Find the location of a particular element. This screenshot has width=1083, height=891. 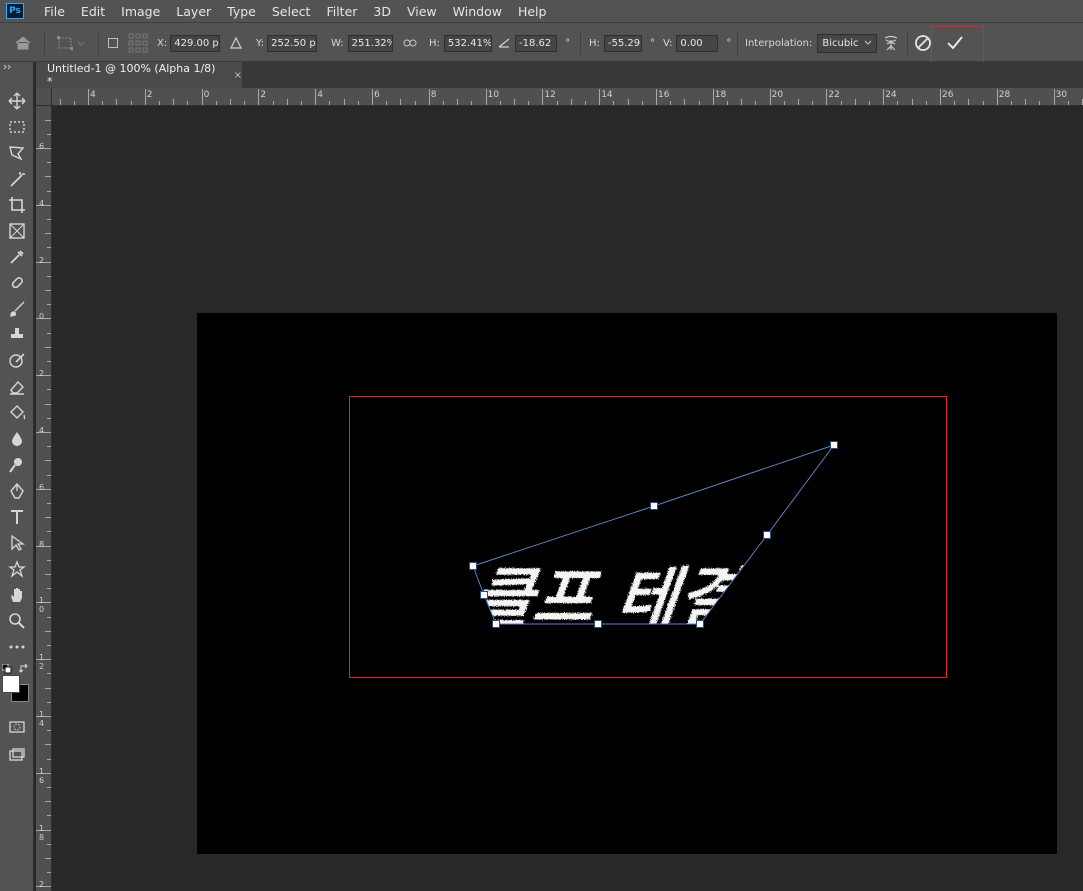

home-button is located at coordinates (23, 43).